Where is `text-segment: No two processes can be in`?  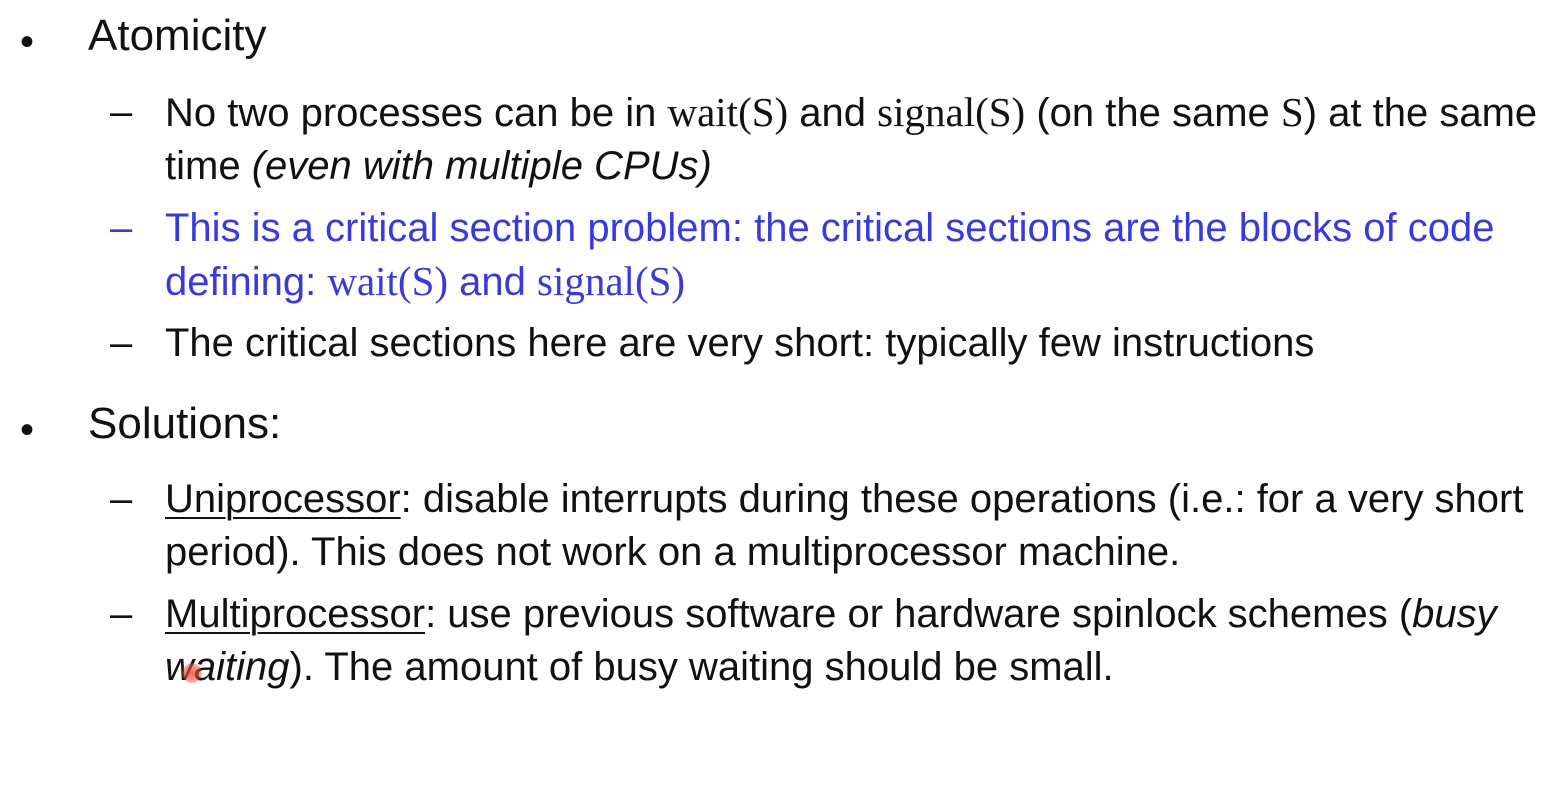 text-segment: No two processes can be in is located at coordinates (416, 113).